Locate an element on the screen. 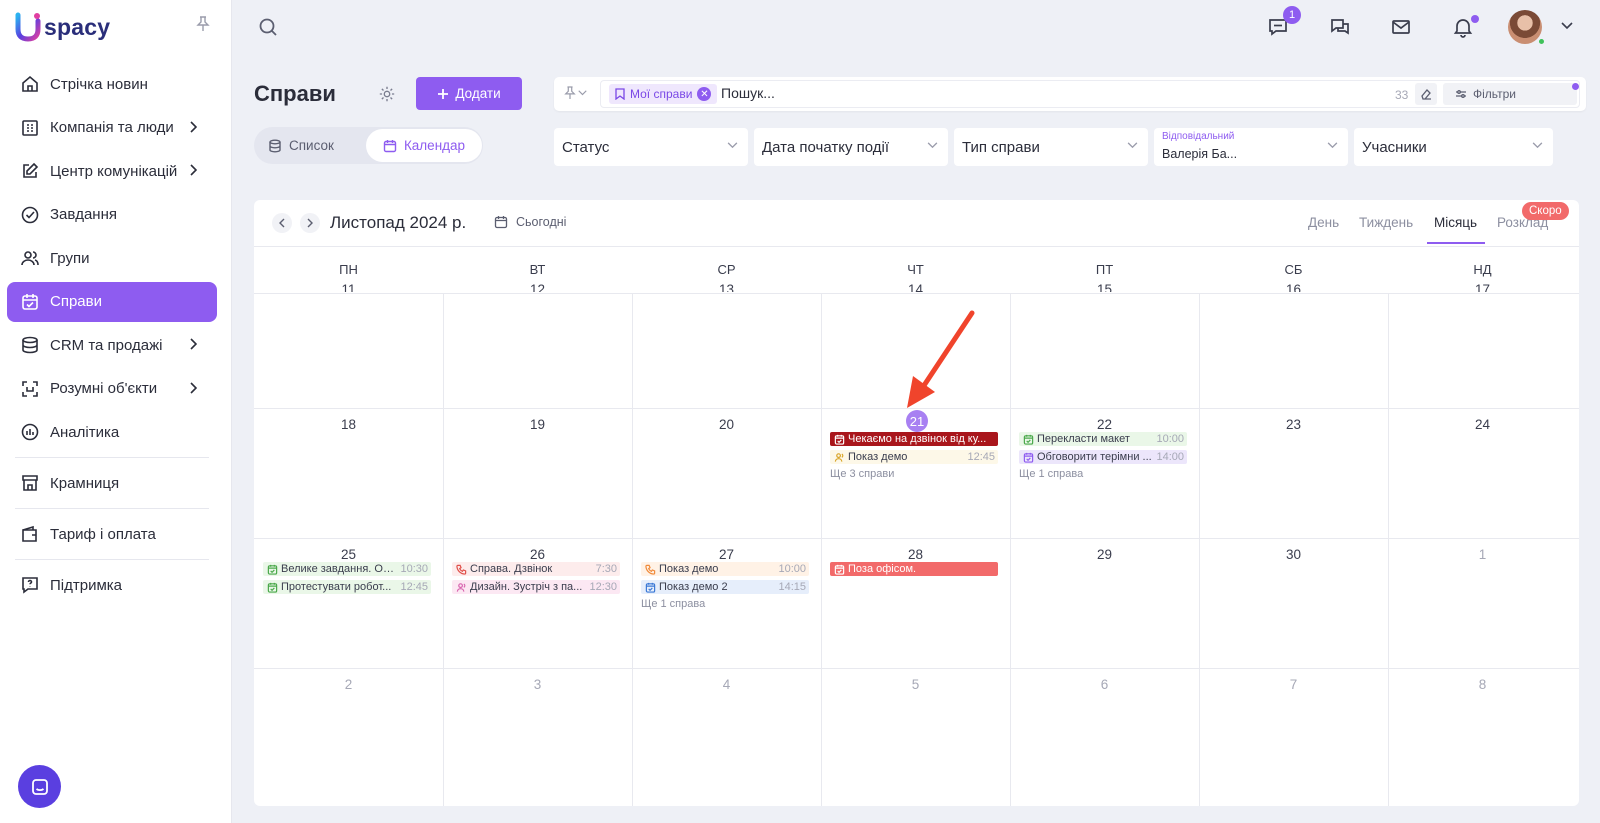  start-date-select: Дата початку події is located at coordinates (851, 147).